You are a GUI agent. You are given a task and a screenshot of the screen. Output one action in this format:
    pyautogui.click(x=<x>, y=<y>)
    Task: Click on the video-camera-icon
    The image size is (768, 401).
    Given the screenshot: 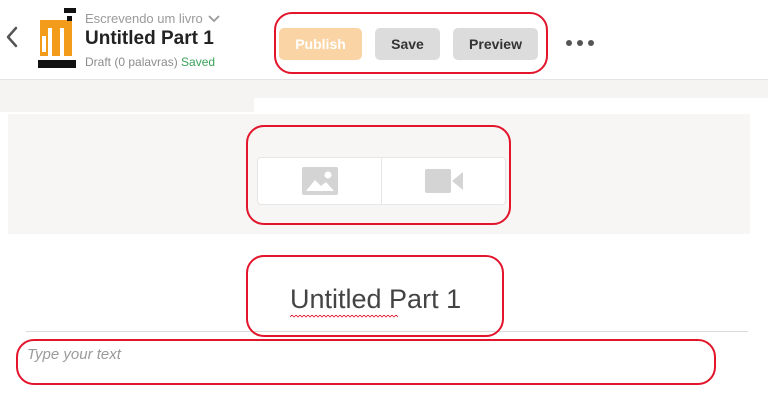 What is the action you would take?
    pyautogui.click(x=443, y=181)
    